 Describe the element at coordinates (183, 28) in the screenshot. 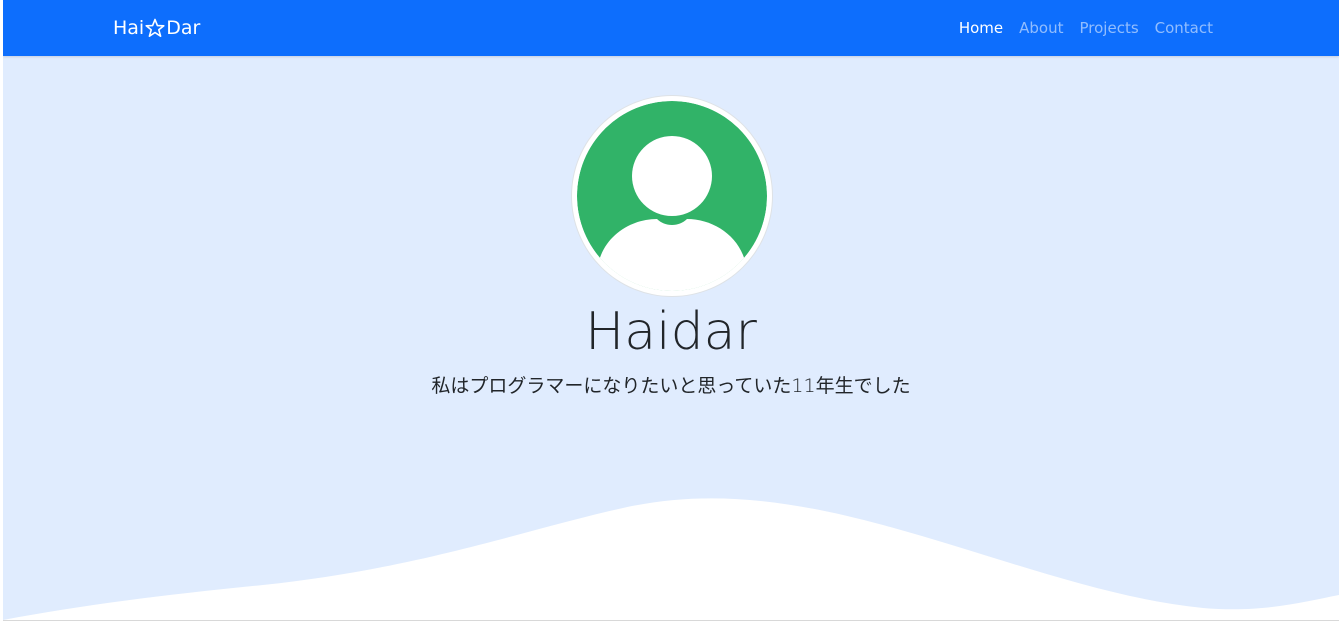

I see `brand-suffix: Dar` at that location.